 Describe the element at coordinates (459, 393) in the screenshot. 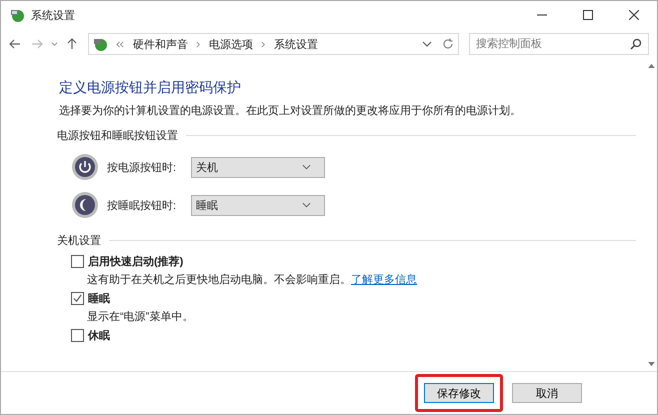

I see `dialog-button: 保存修改` at that location.